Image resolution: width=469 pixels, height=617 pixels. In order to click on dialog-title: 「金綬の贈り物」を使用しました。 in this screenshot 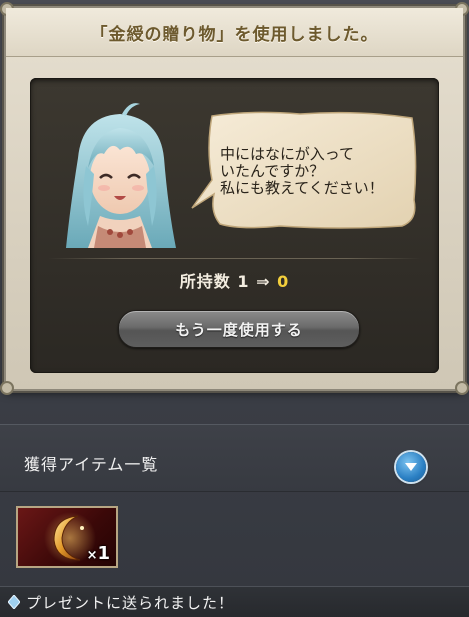, I will do `click(234, 34)`.